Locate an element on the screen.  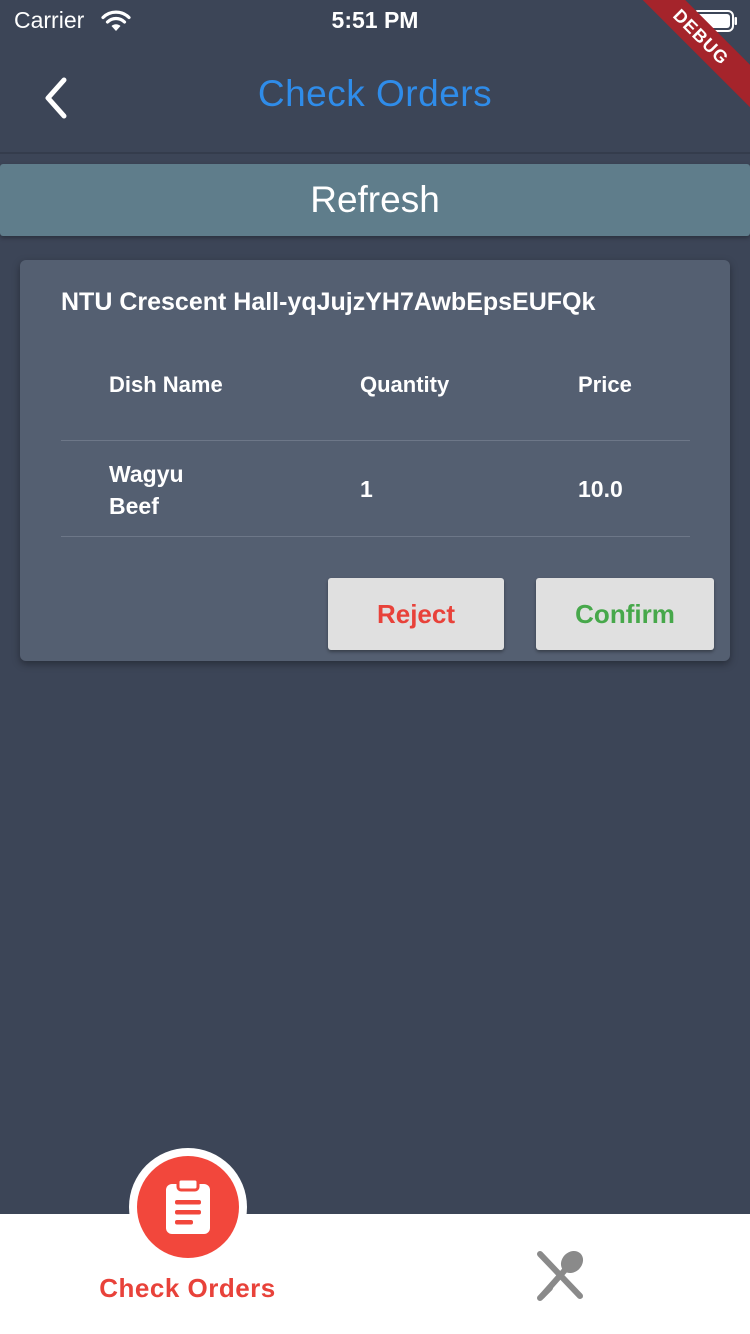
fork-spoon-icon is located at coordinates (560, 1275).